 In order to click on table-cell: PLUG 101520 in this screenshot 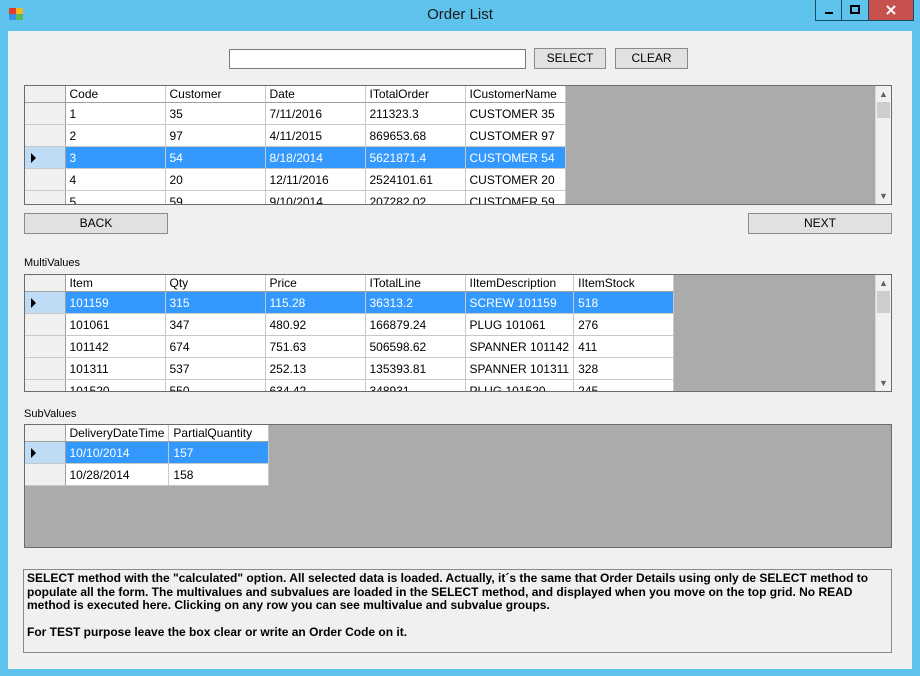, I will do `click(520, 385)`.